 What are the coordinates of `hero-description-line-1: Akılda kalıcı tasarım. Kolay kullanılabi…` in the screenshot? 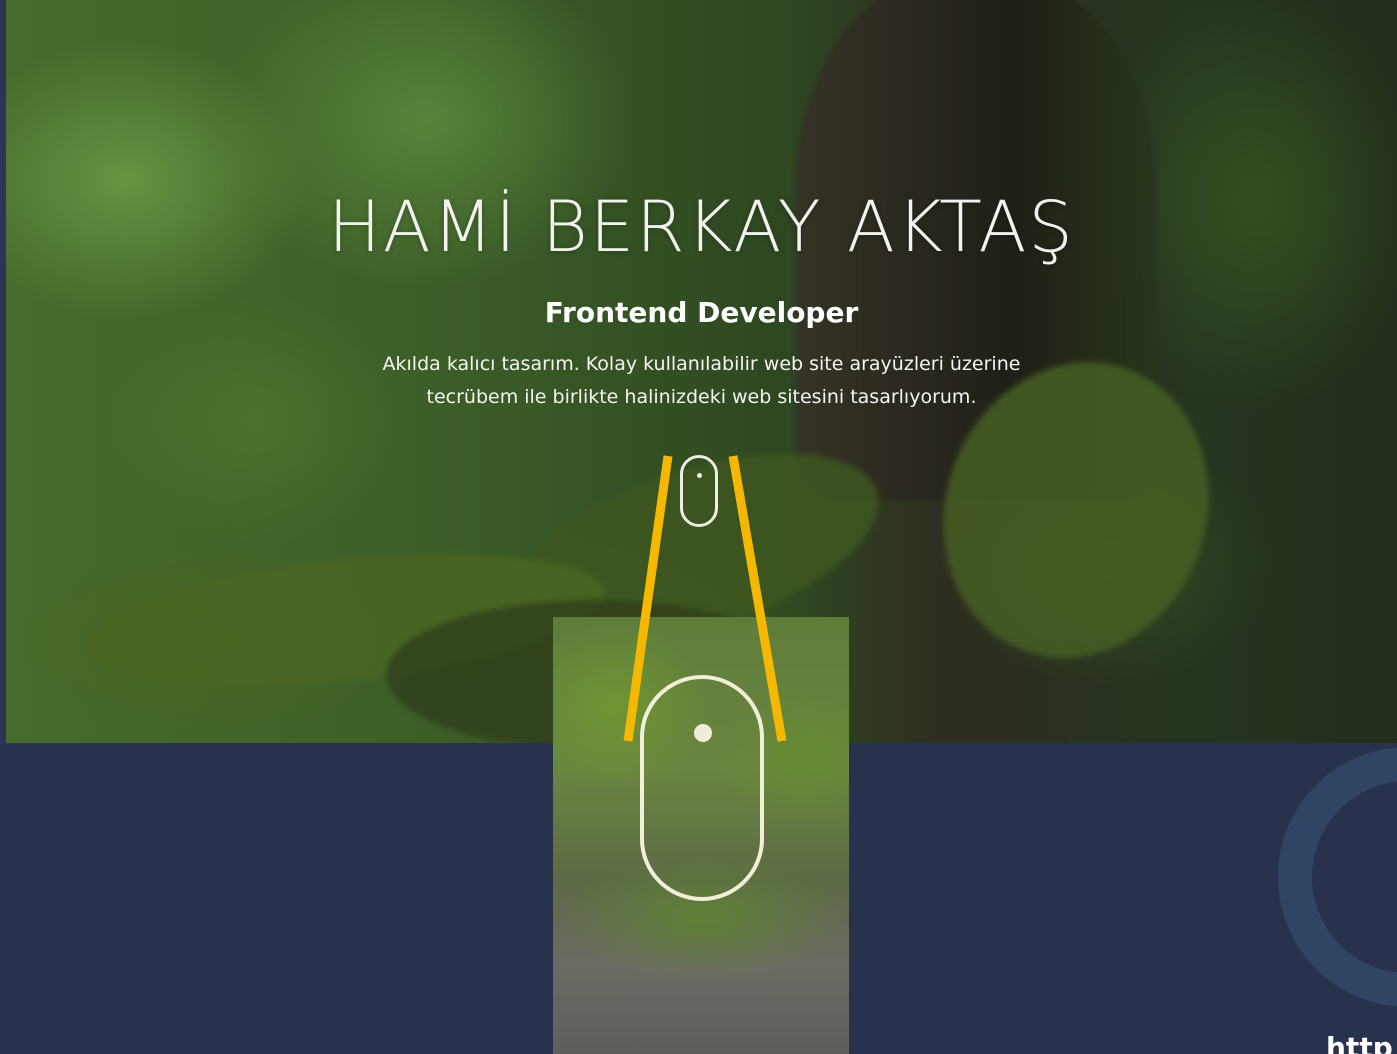 It's located at (701, 364).